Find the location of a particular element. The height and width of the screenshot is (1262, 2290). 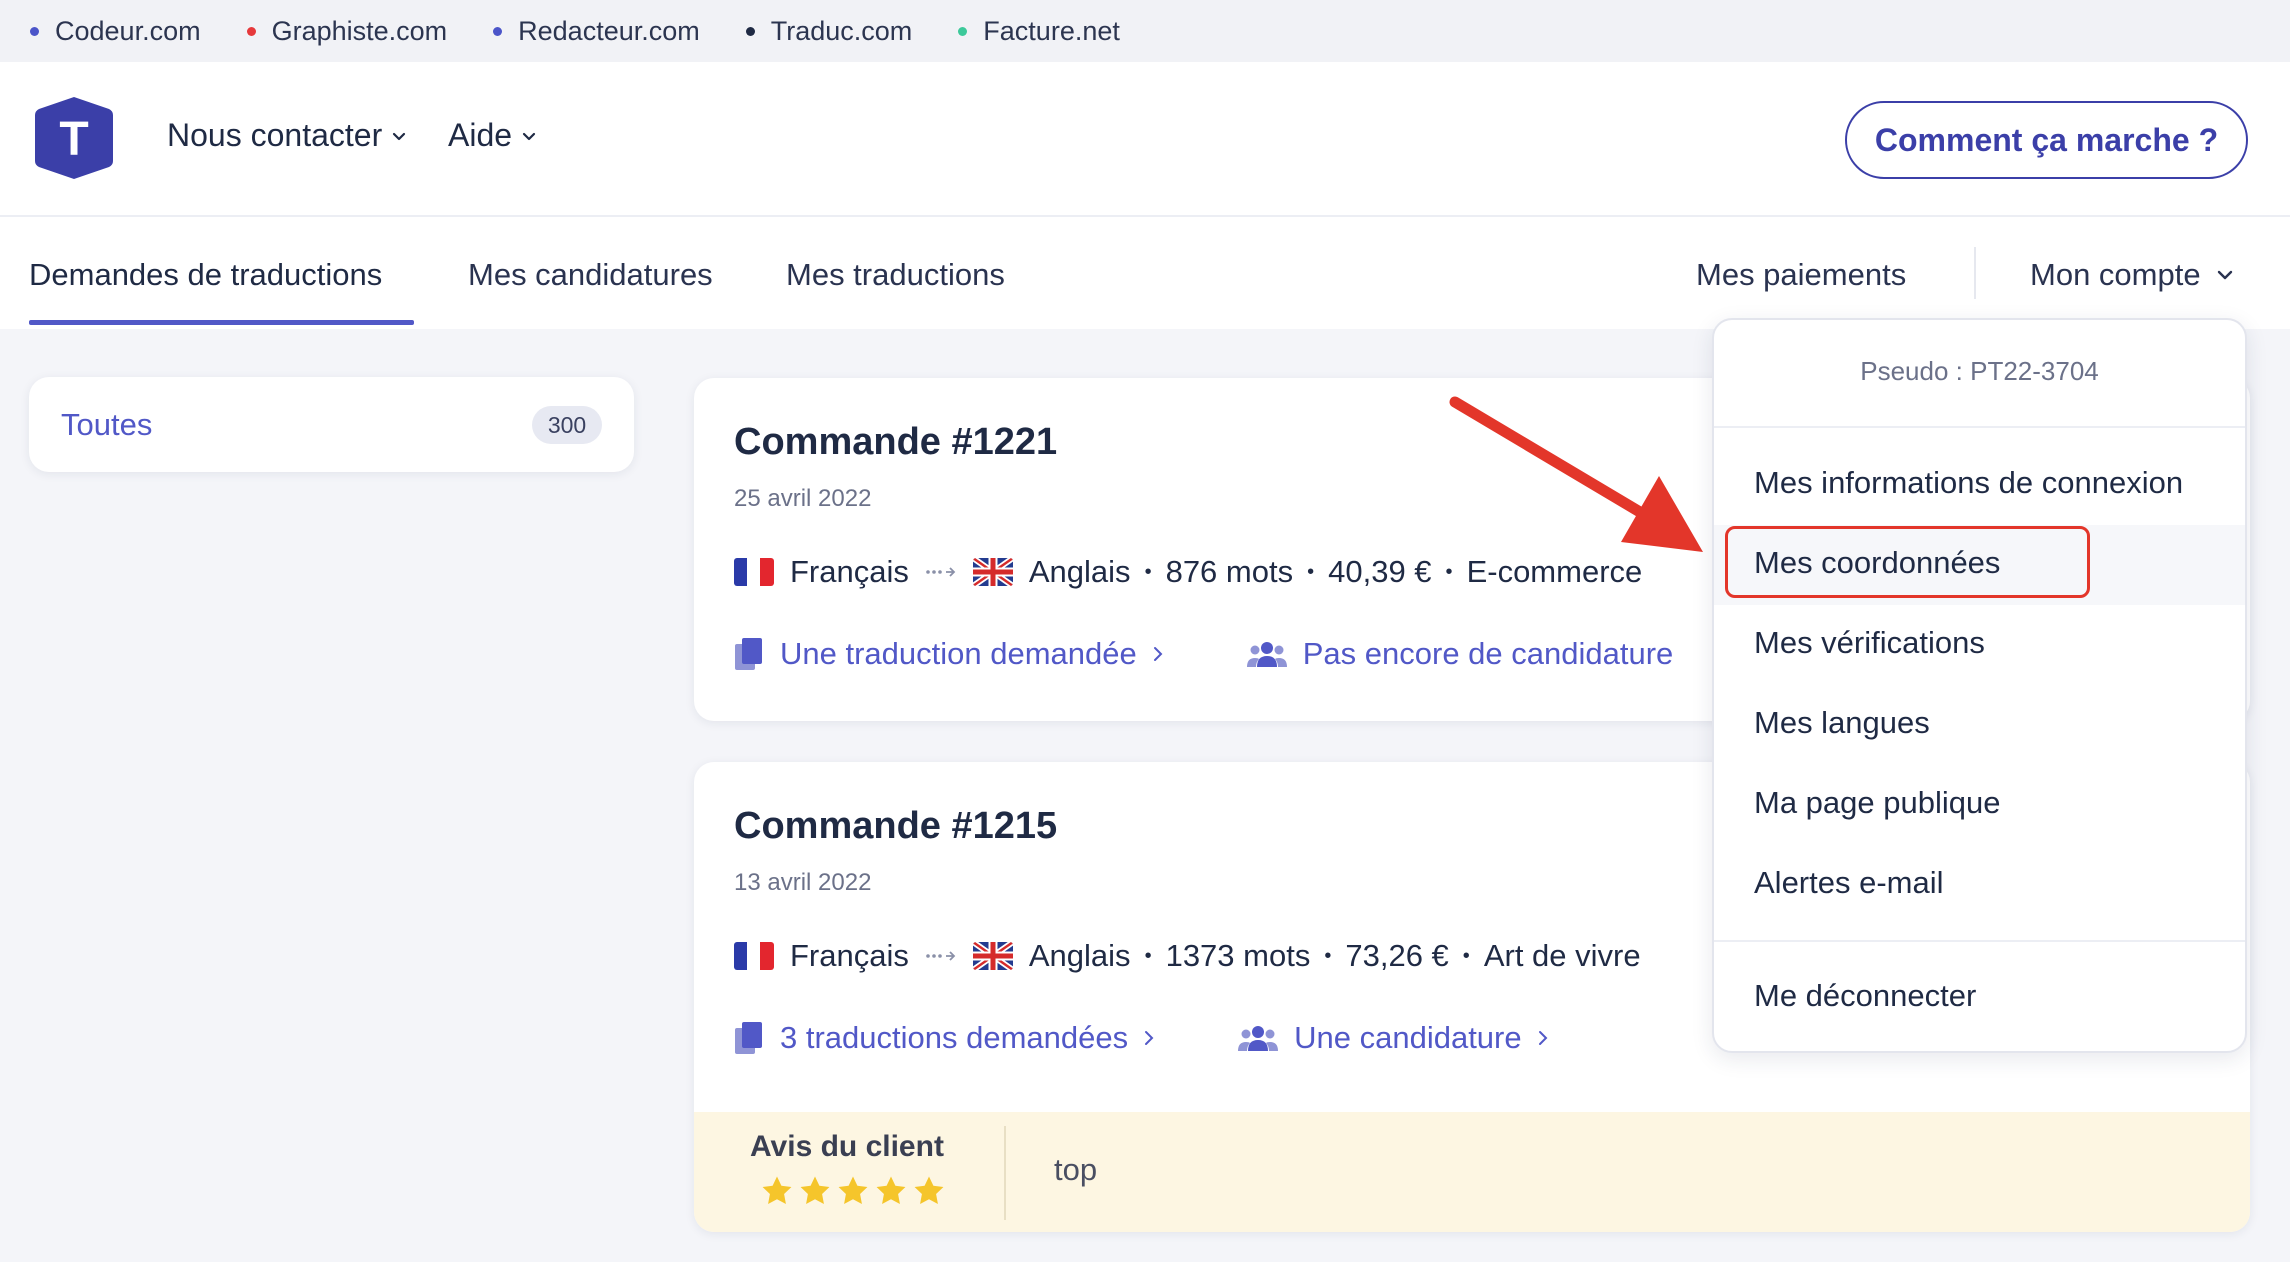

network-link-label: Graphiste.com is located at coordinates (359, 30).